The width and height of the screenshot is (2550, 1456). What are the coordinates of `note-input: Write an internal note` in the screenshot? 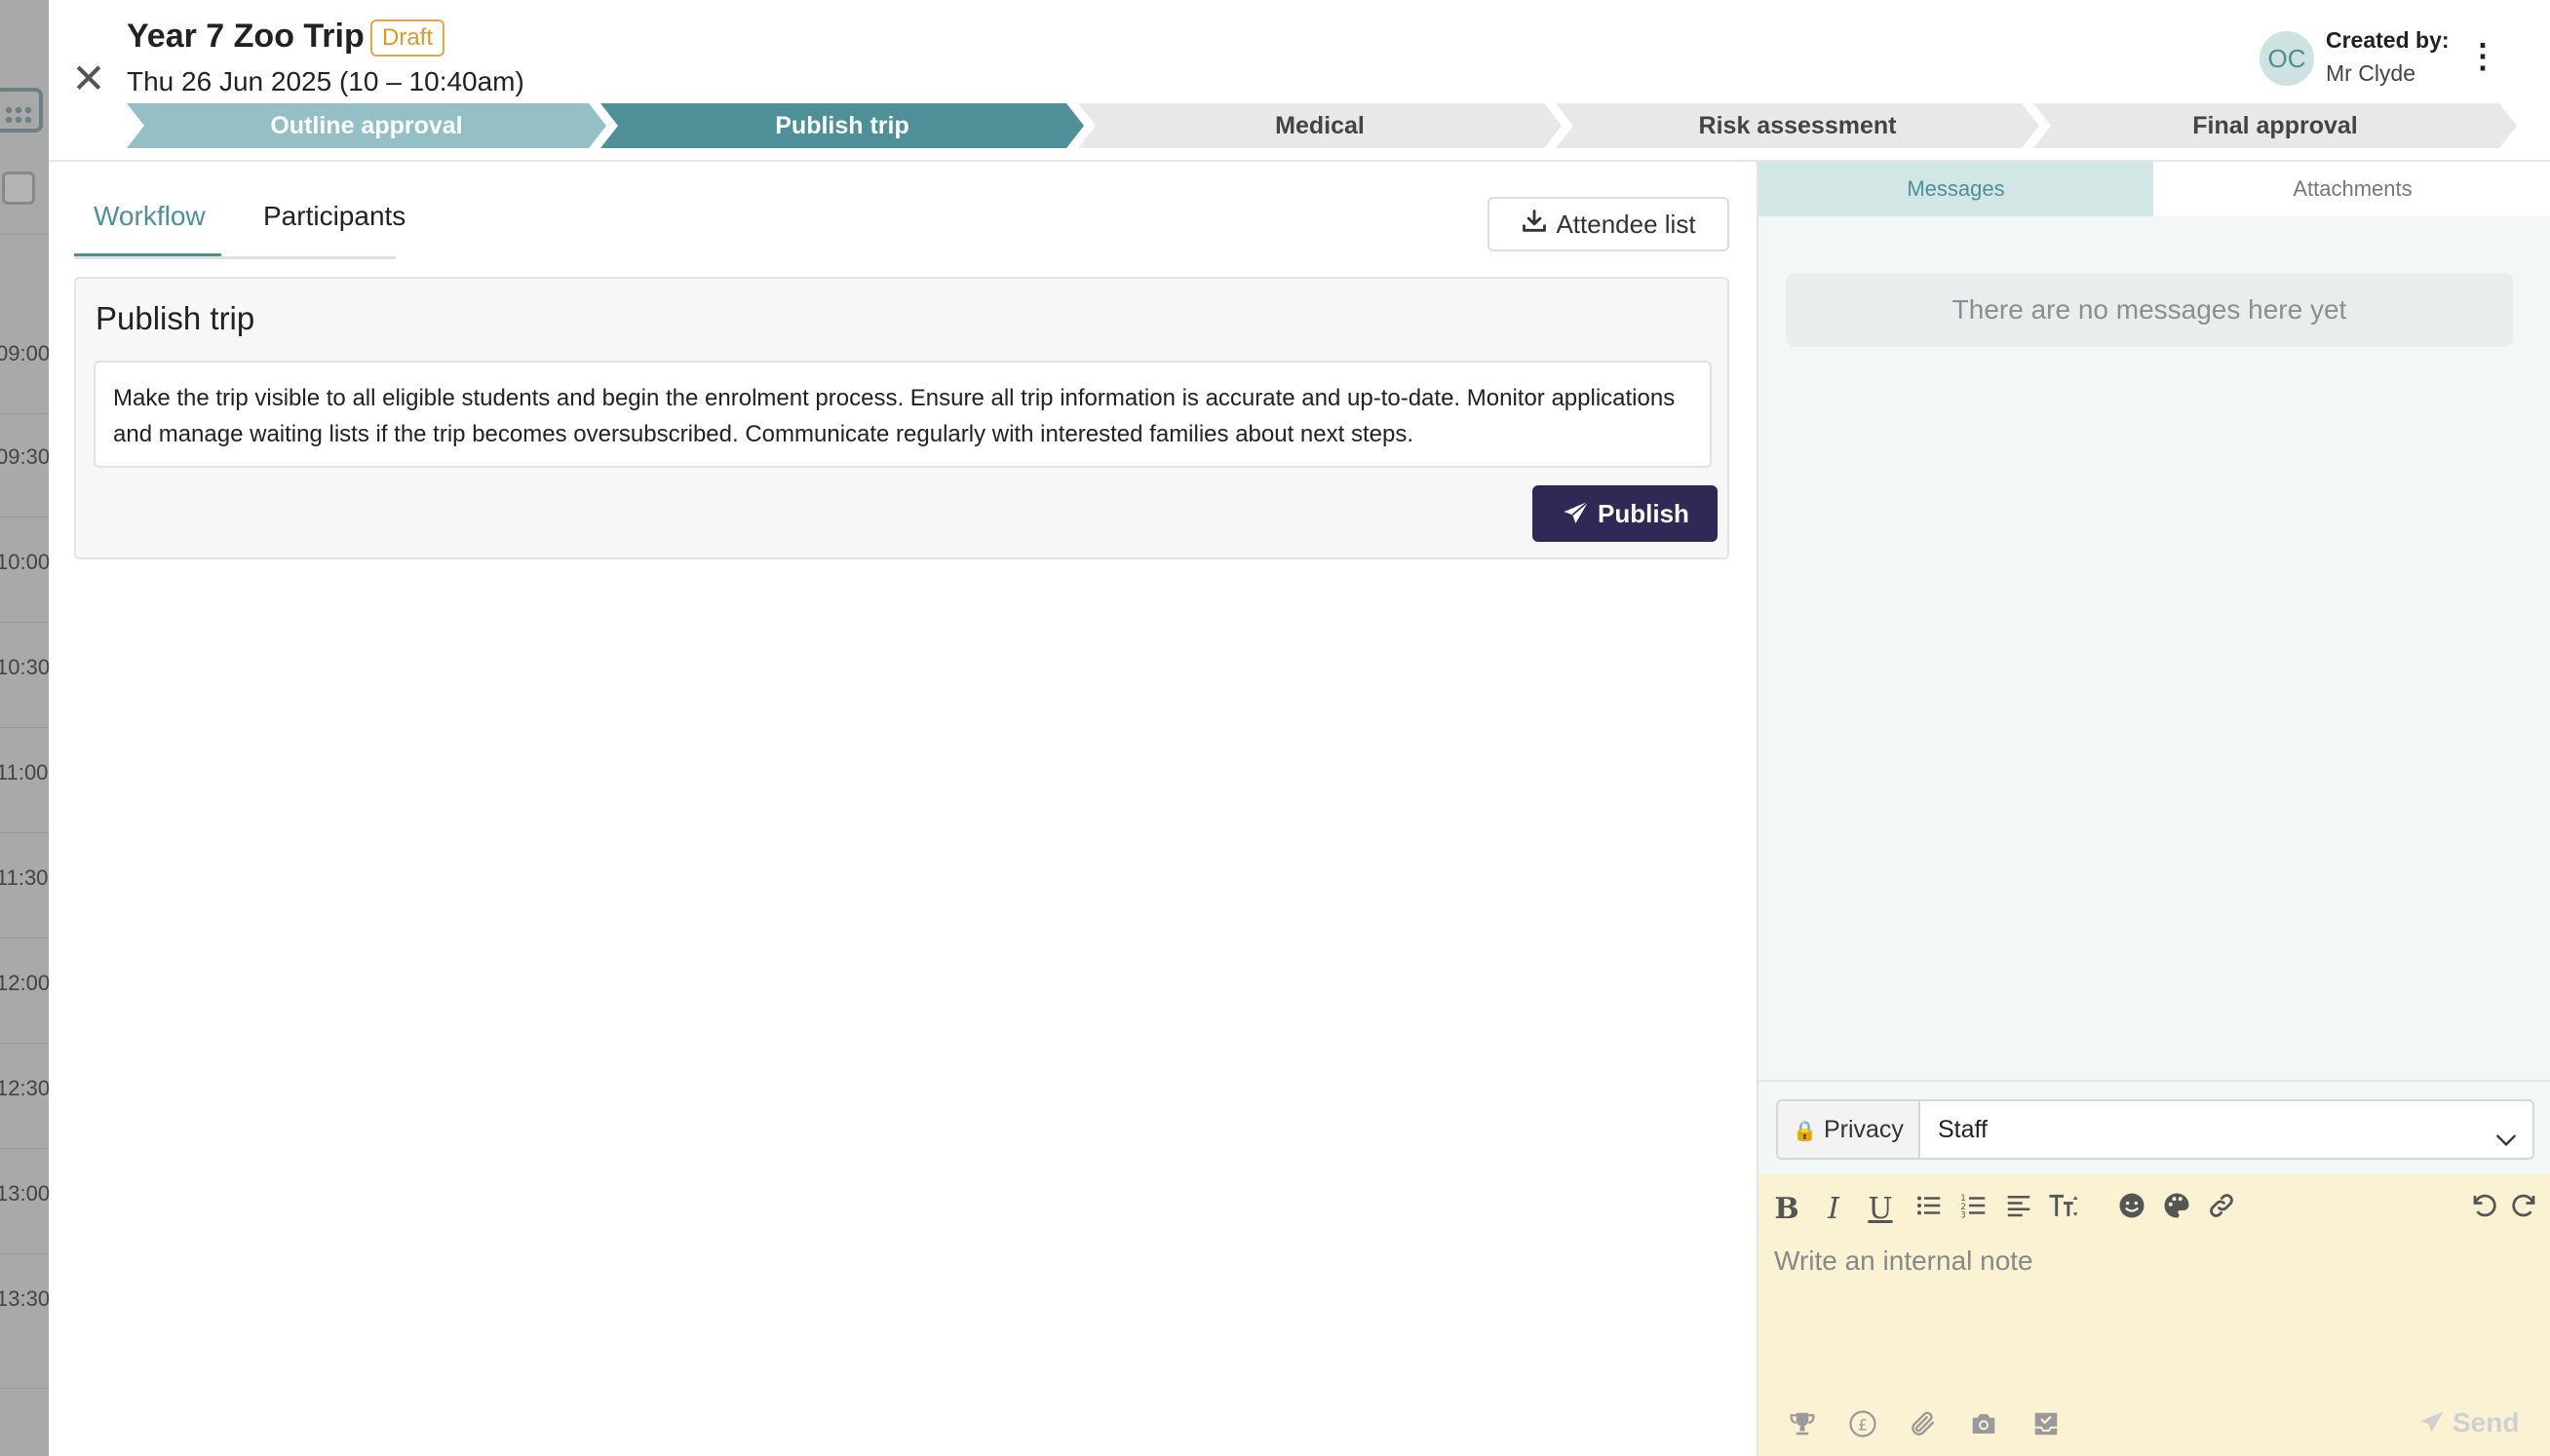 It's located at (1903, 1261).